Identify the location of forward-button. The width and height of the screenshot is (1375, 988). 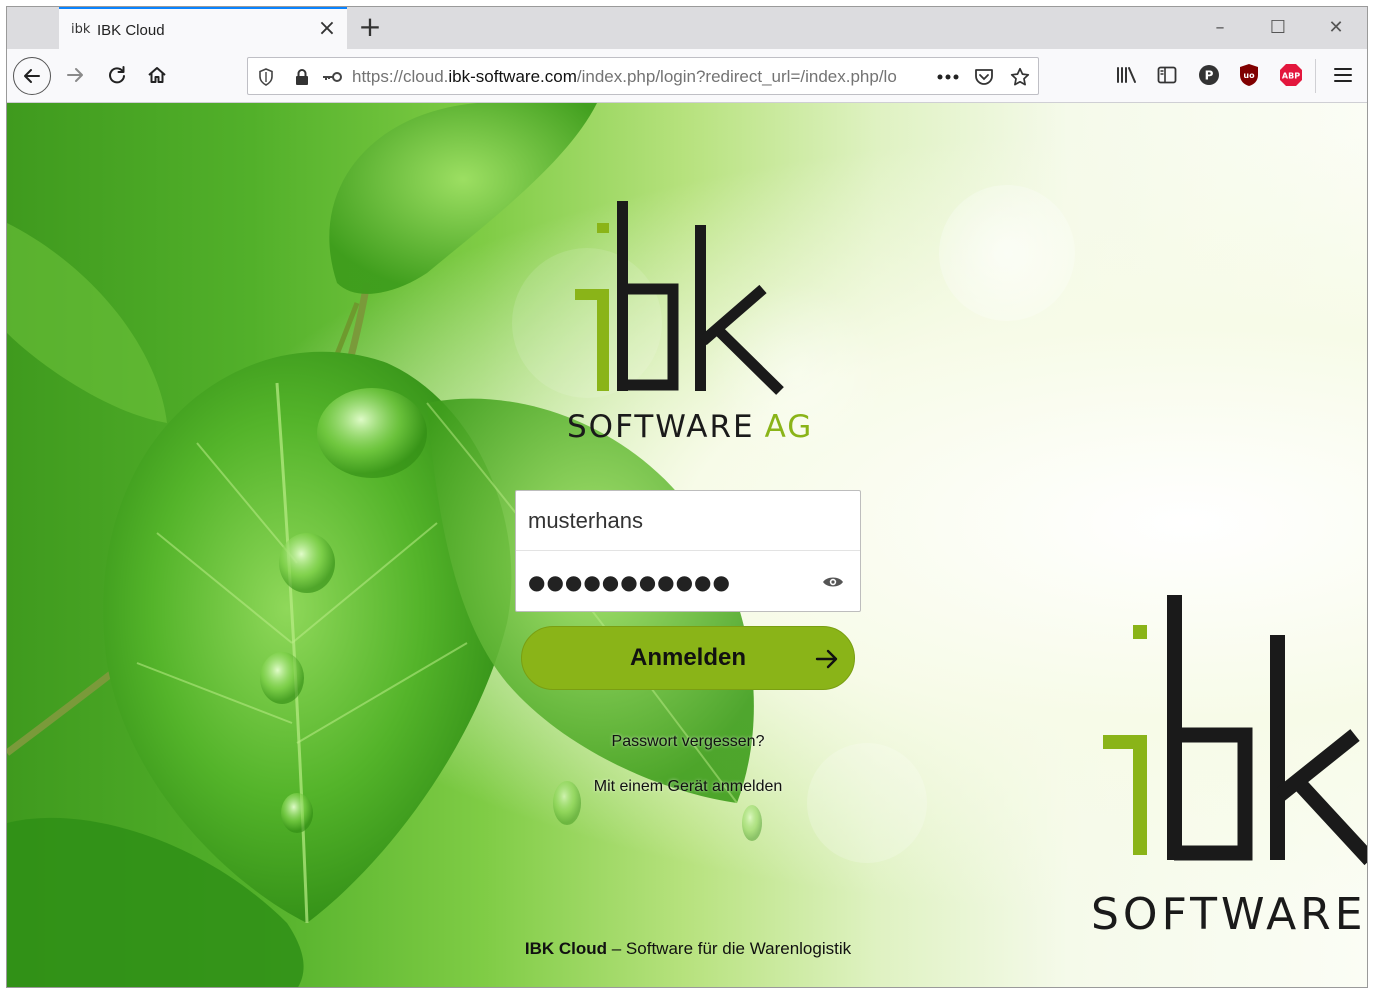
(75, 75).